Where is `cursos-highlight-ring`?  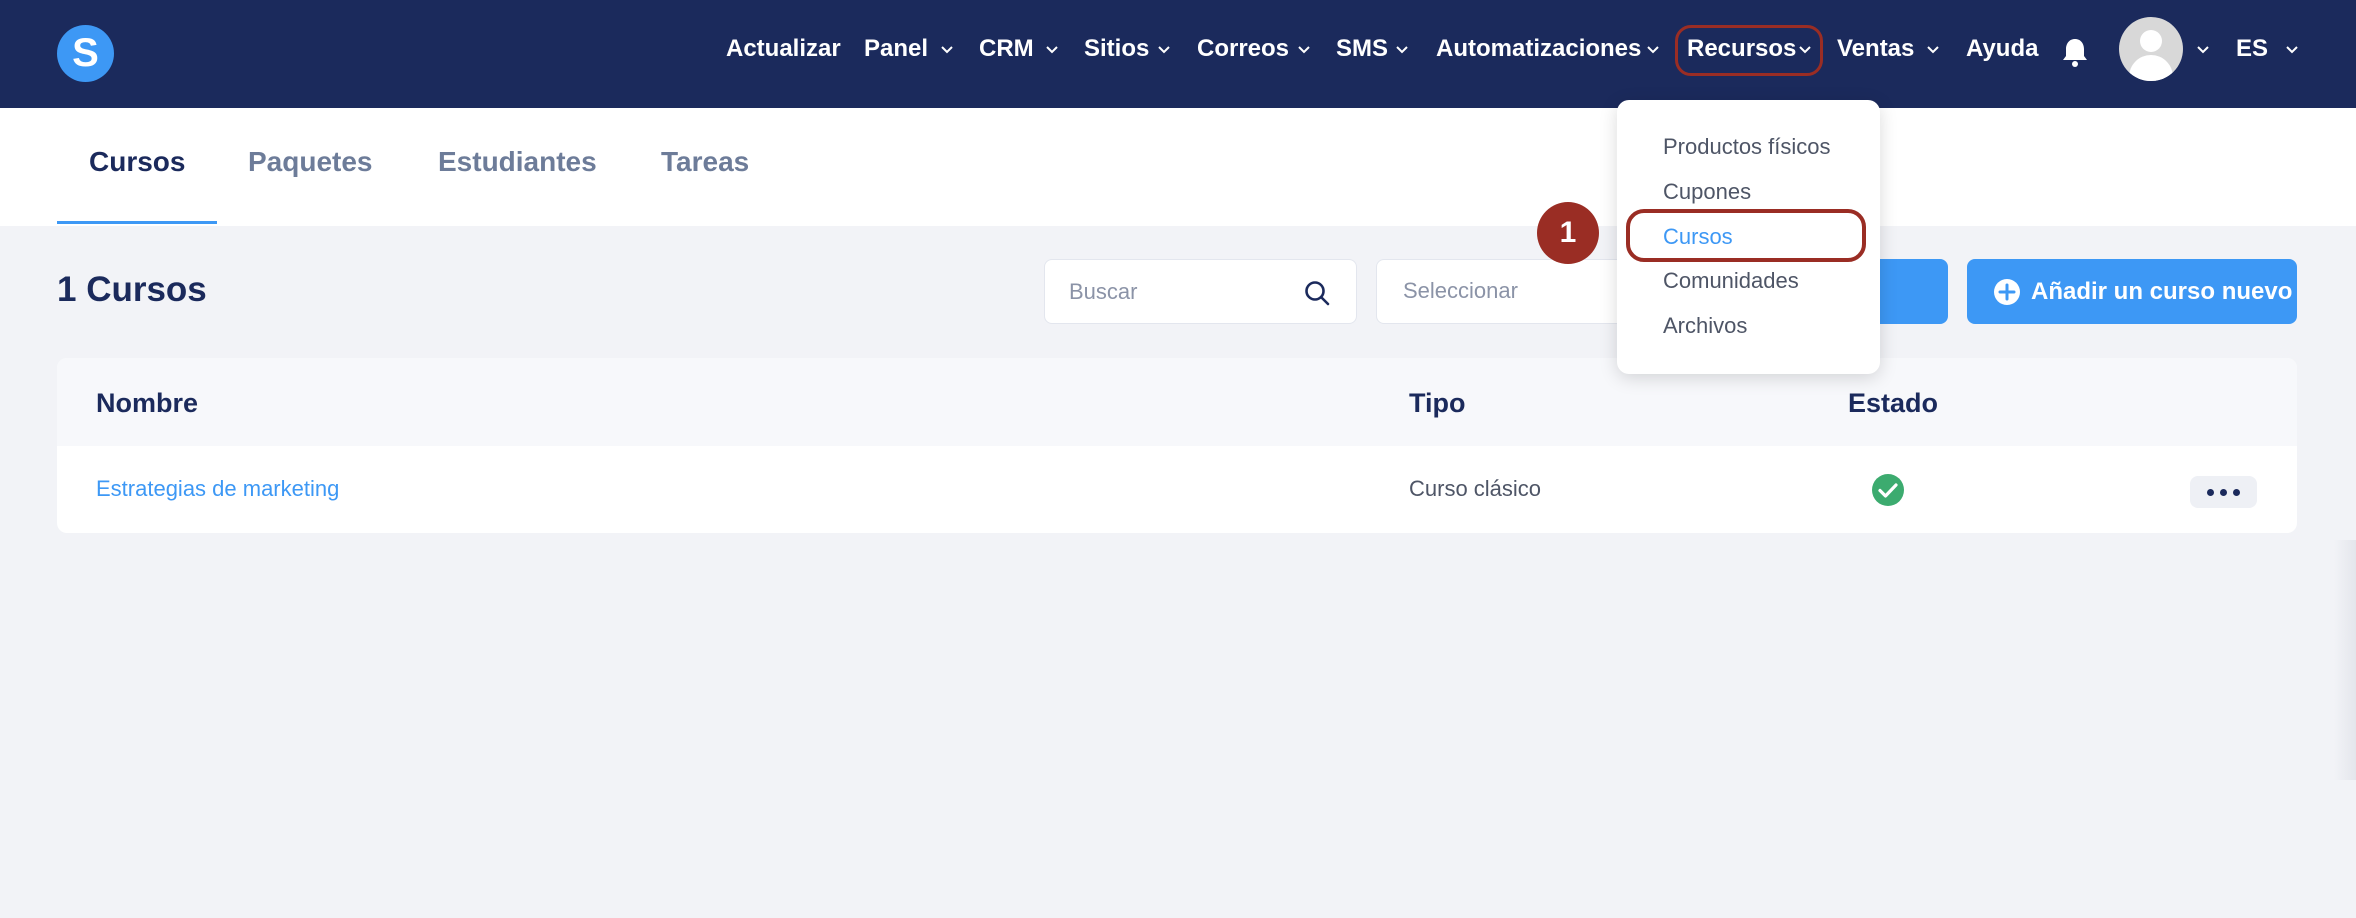 cursos-highlight-ring is located at coordinates (1746, 235).